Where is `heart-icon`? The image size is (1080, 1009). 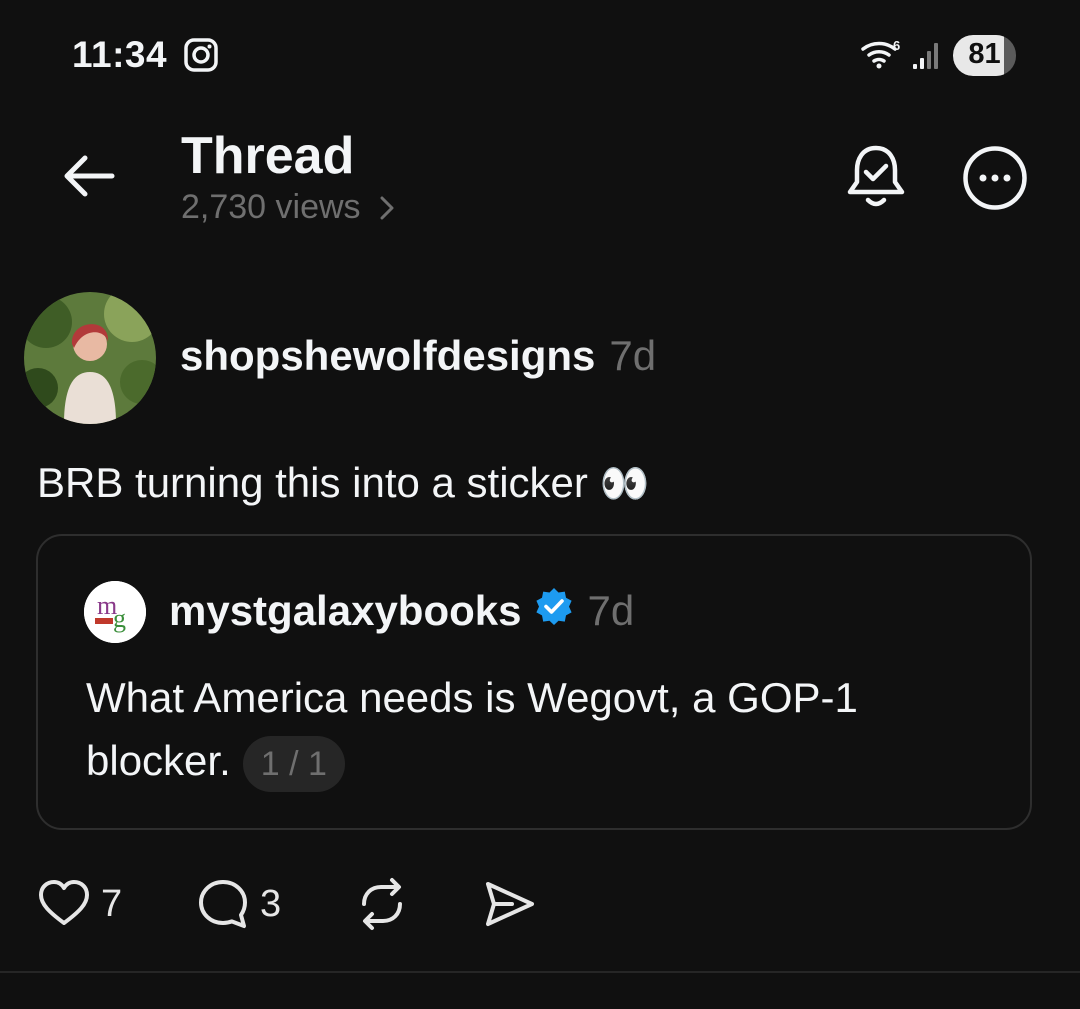 heart-icon is located at coordinates (64, 902).